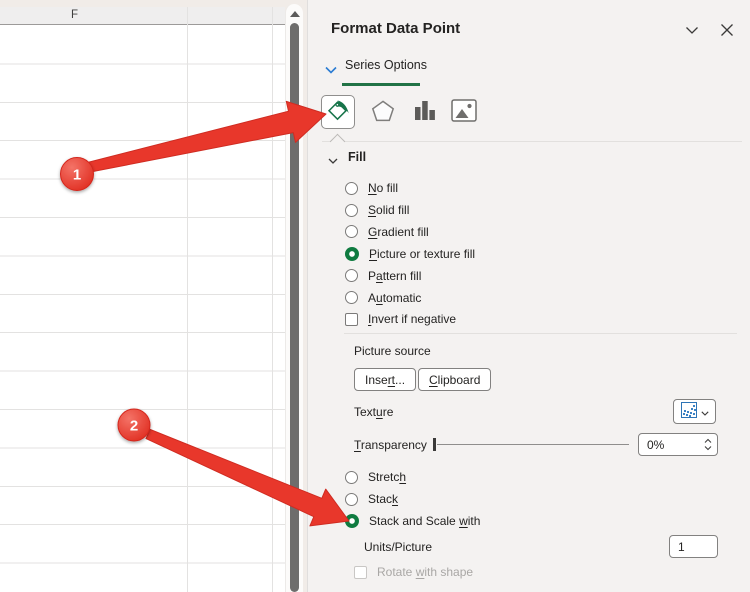  What do you see at coordinates (665, 444) in the screenshot?
I see `transparency-value-input` at bounding box center [665, 444].